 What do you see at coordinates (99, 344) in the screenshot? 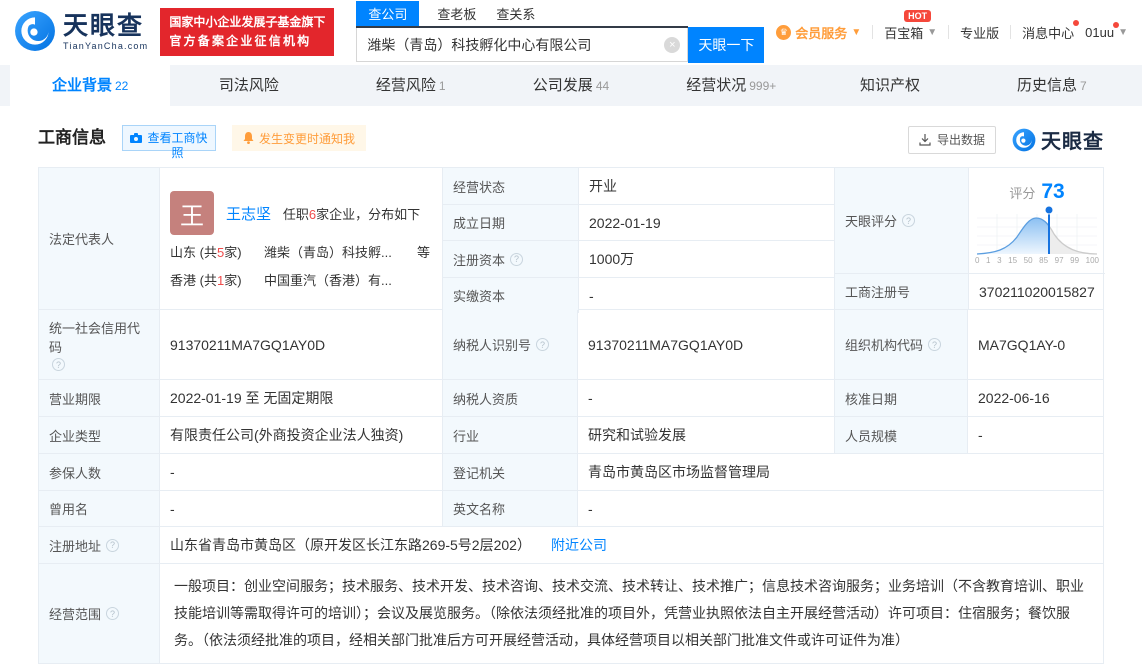
I see `credit-code-label: 统一社会信用代码?` at bounding box center [99, 344].